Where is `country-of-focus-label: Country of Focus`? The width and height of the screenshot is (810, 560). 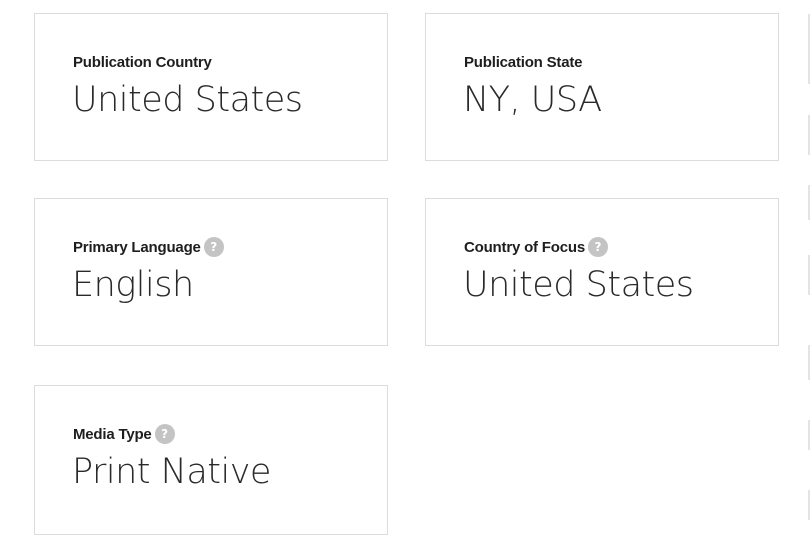
country-of-focus-label: Country of Focus is located at coordinates (524, 247).